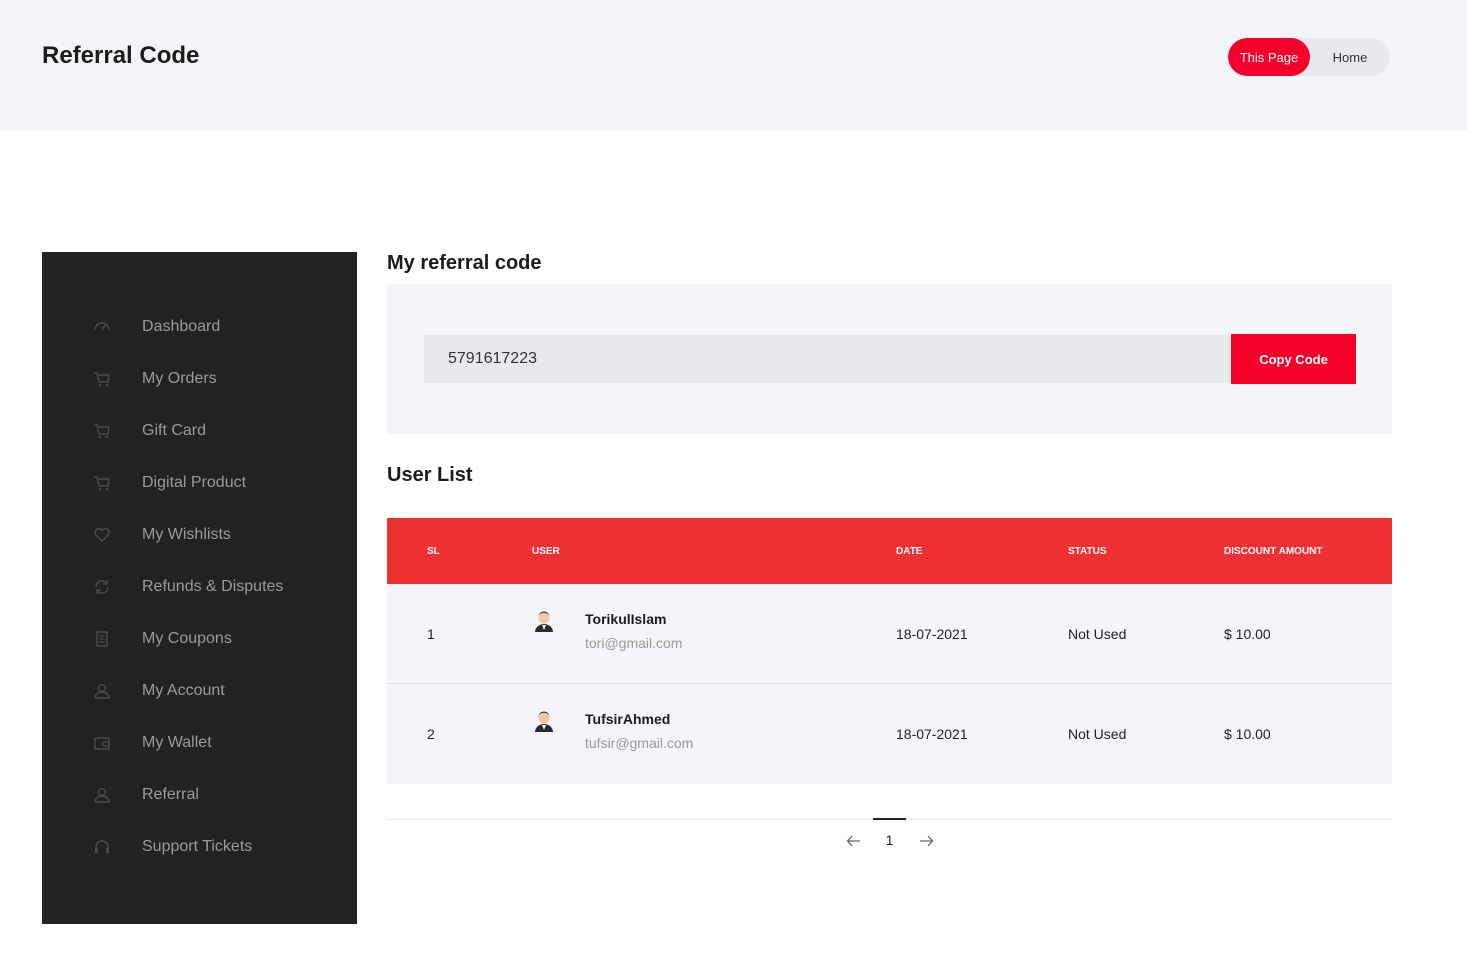 This screenshot has width=1467, height=969. What do you see at coordinates (430, 475) in the screenshot?
I see `user-list-title: User List` at bounding box center [430, 475].